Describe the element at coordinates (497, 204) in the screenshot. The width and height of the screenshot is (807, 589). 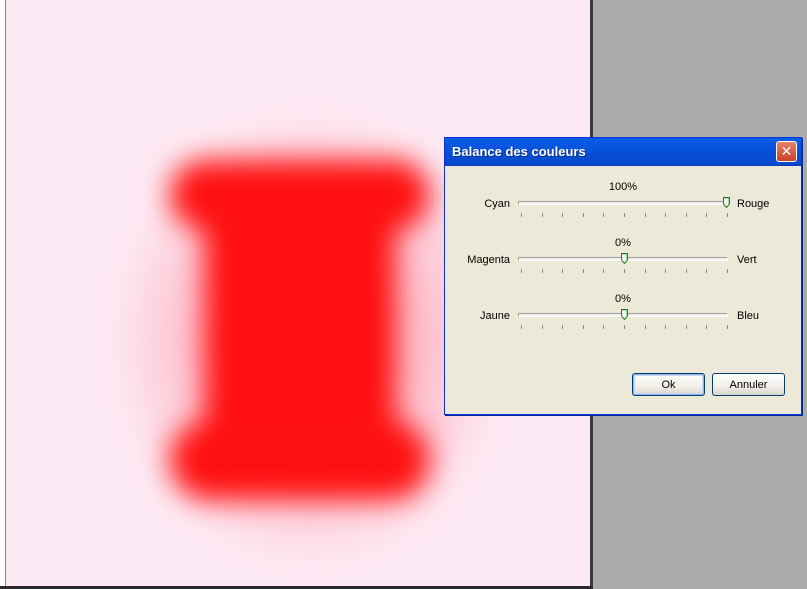
I see `slider-left-label: Cyan` at that location.